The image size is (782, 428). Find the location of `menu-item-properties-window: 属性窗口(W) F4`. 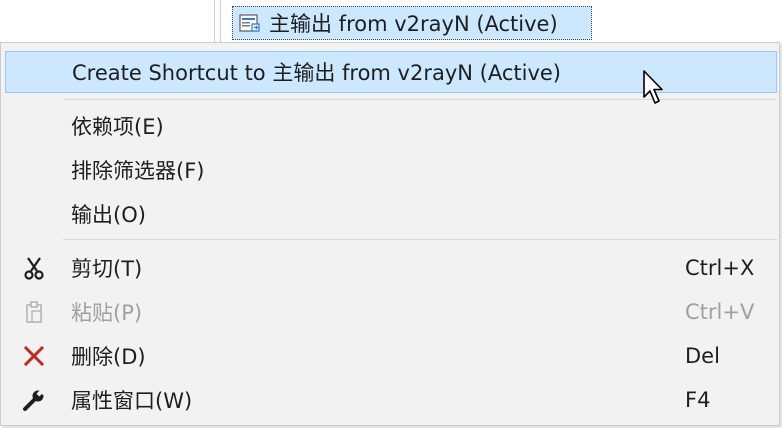

menu-item-properties-window: 属性窗口(W) F4 is located at coordinates (391, 400).